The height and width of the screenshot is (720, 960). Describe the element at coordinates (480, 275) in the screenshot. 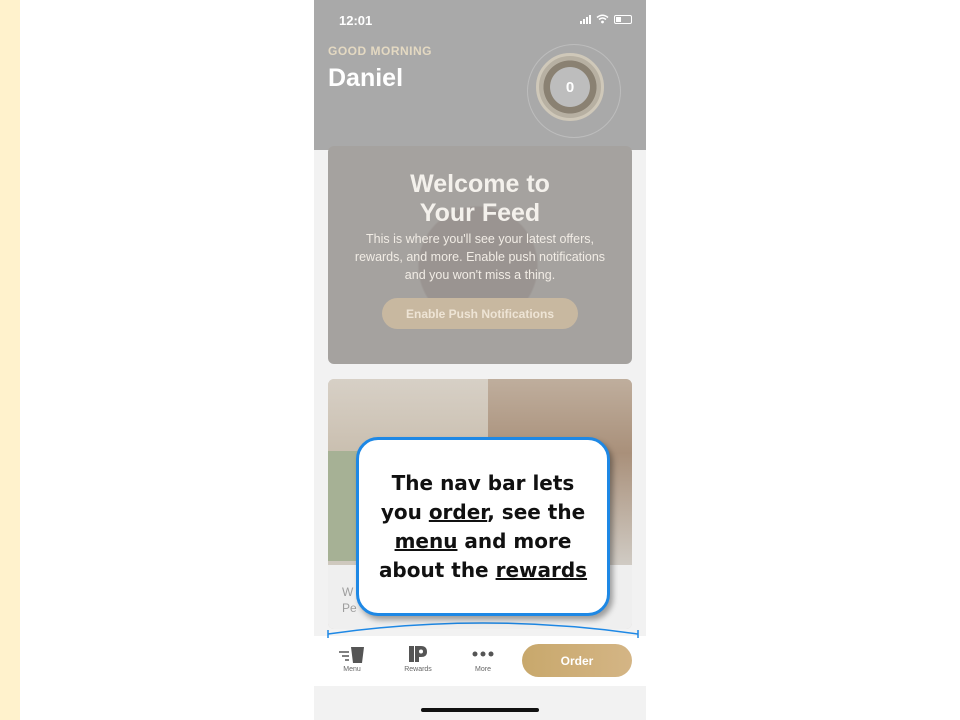

I see `welcome-body-line3: and you won't miss a thing.` at that location.